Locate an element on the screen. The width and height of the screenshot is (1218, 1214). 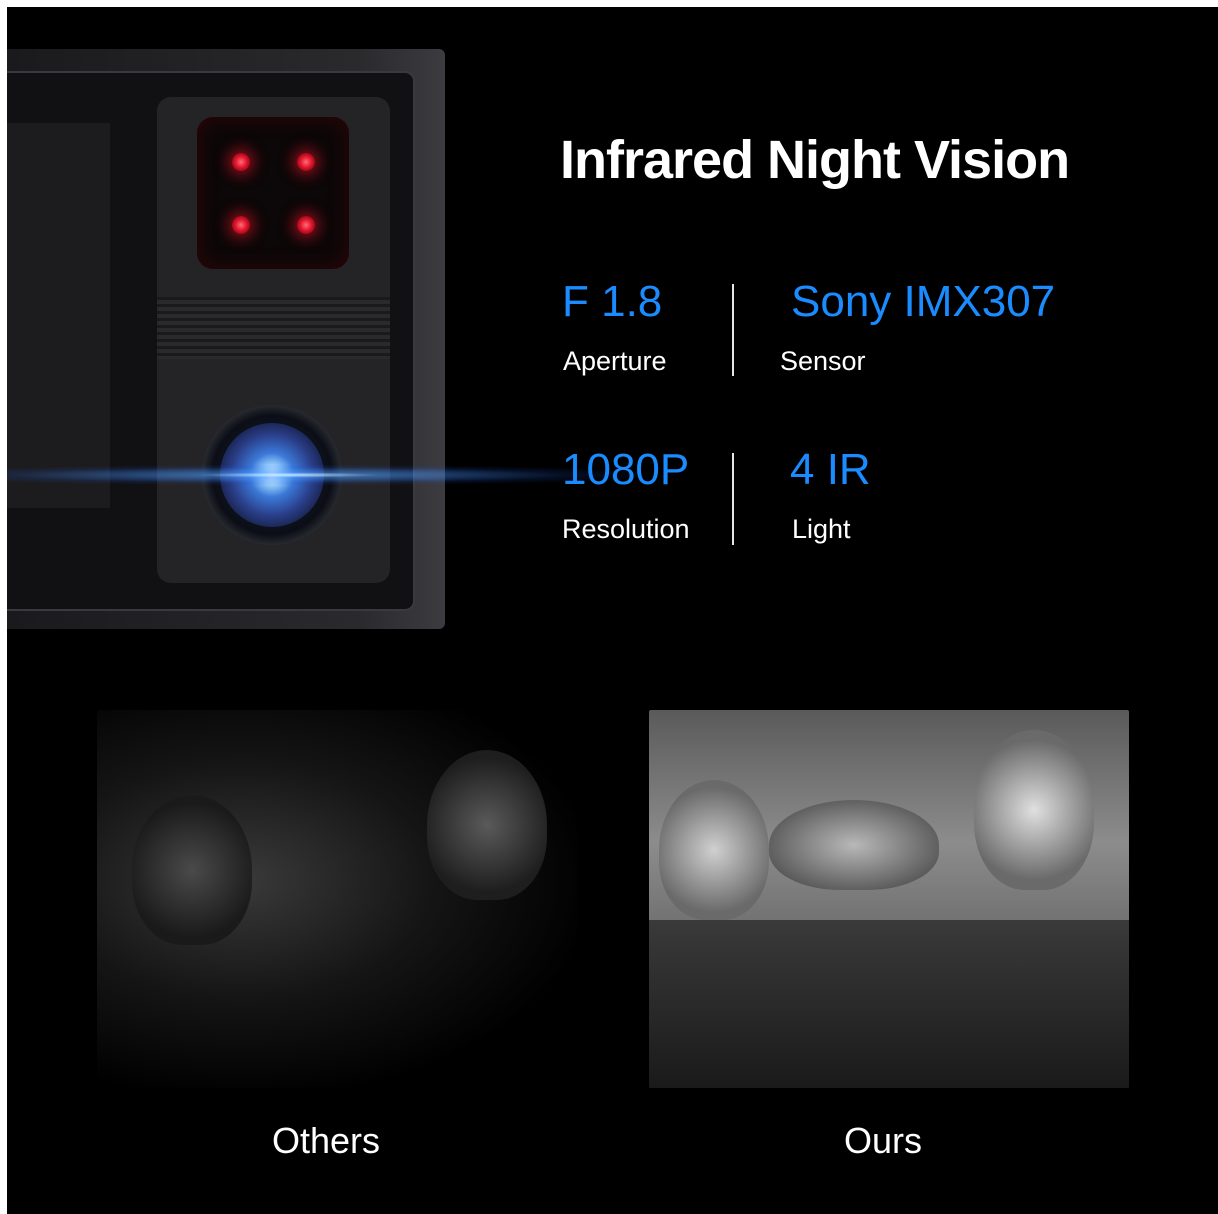
speaker-grille is located at coordinates (273, 328).